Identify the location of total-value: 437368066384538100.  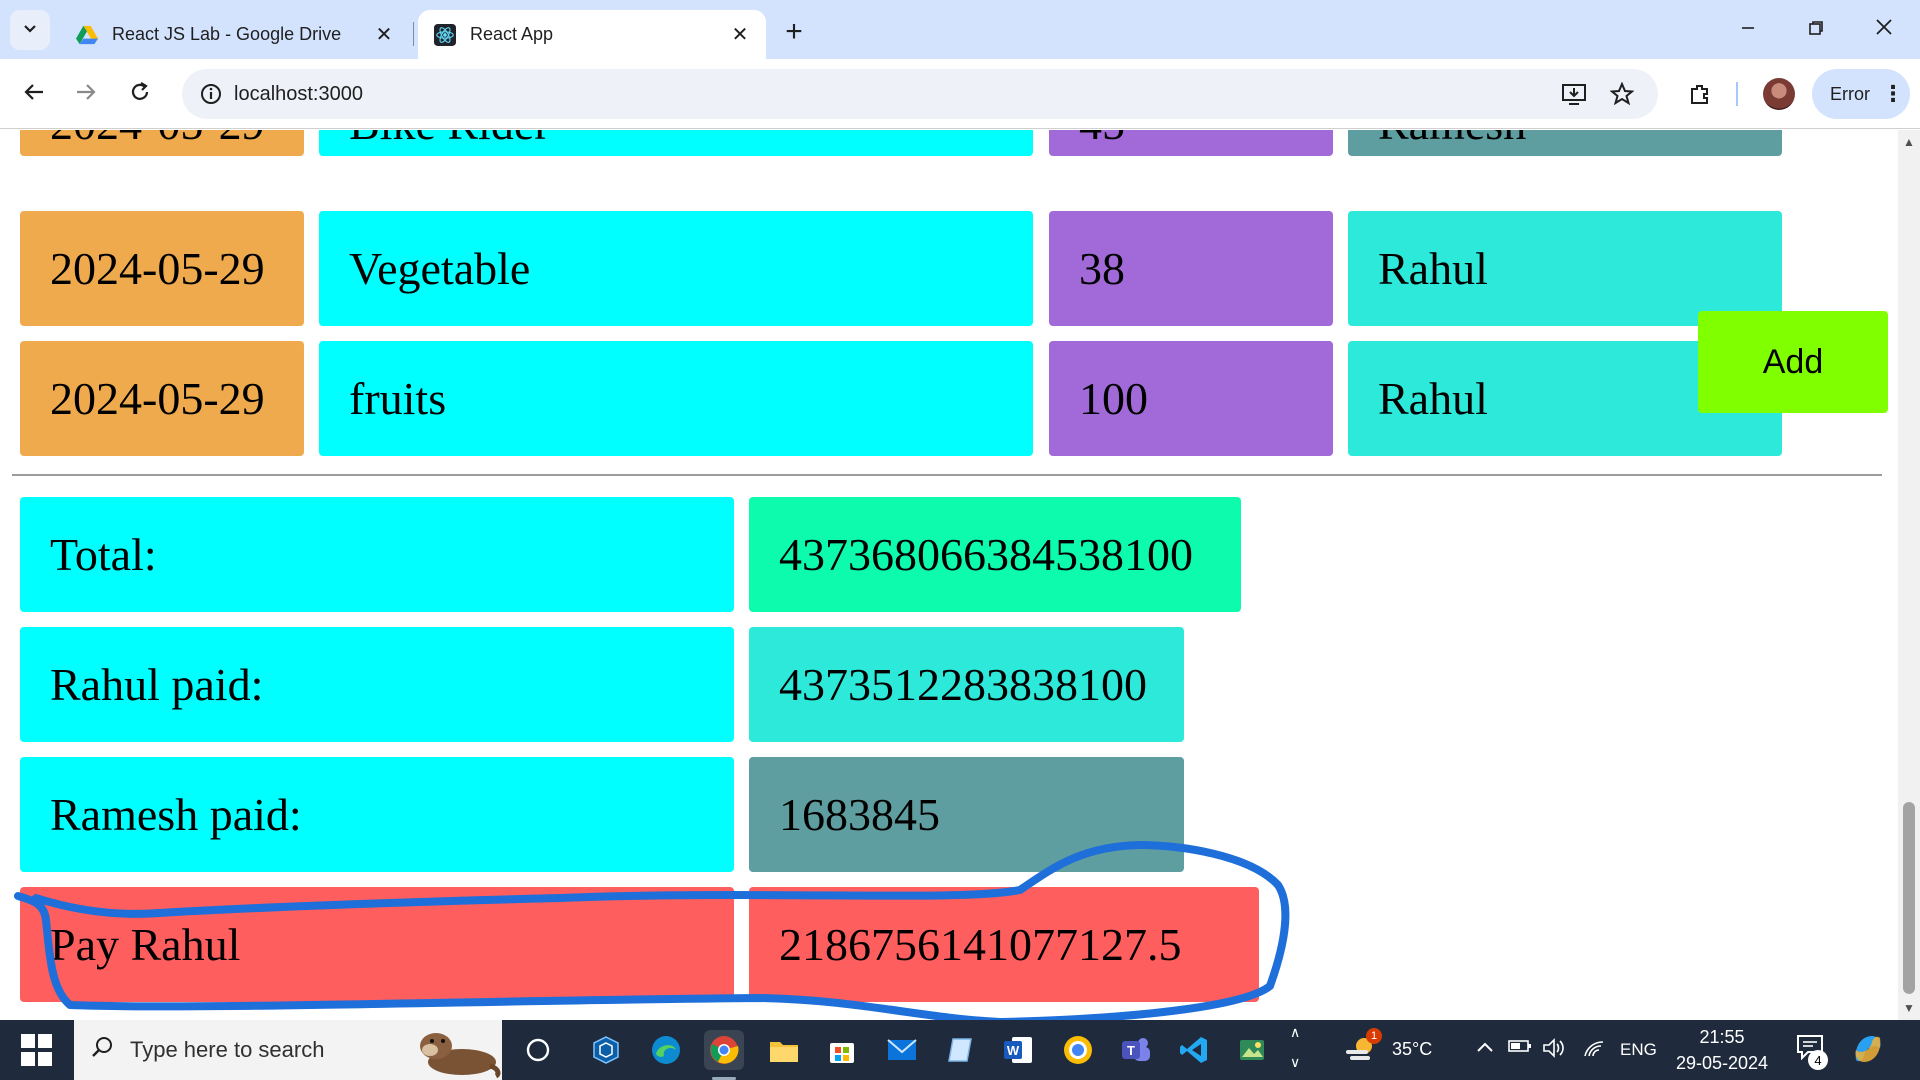
(995, 554).